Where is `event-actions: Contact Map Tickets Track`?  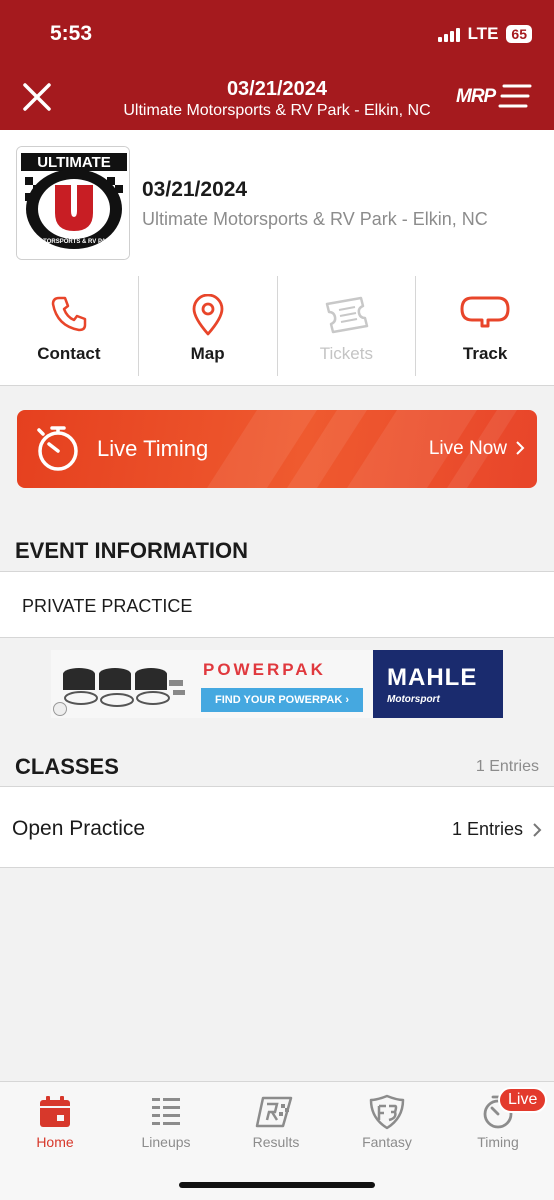
event-actions: Contact Map Tickets Track is located at coordinates (277, 326).